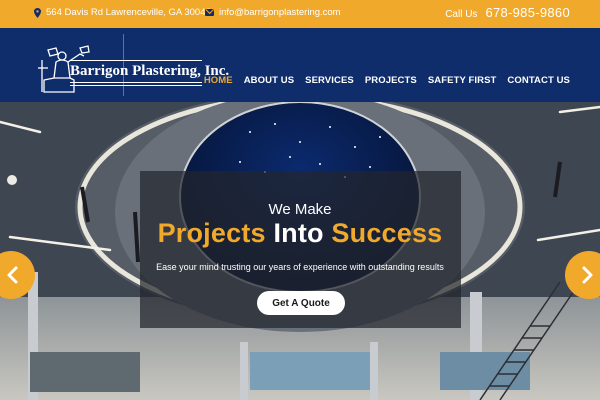  What do you see at coordinates (128, 12) in the screenshot?
I see `address-text: 564 Davis Rd Lawrenceville, GA 30046` at bounding box center [128, 12].